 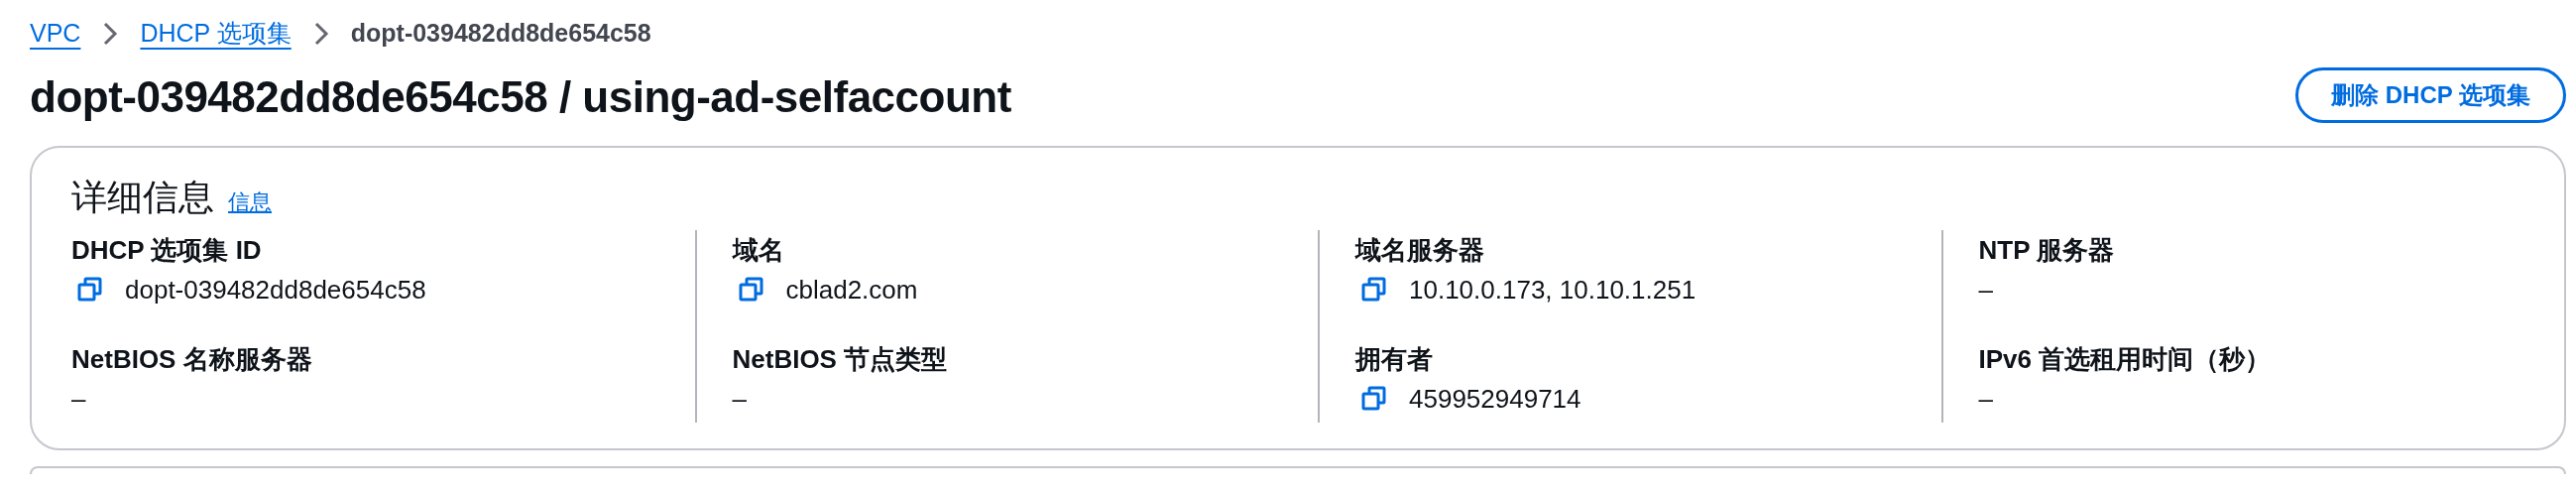 What do you see at coordinates (851, 290) in the screenshot?
I see `field-value: cblad2.com` at bounding box center [851, 290].